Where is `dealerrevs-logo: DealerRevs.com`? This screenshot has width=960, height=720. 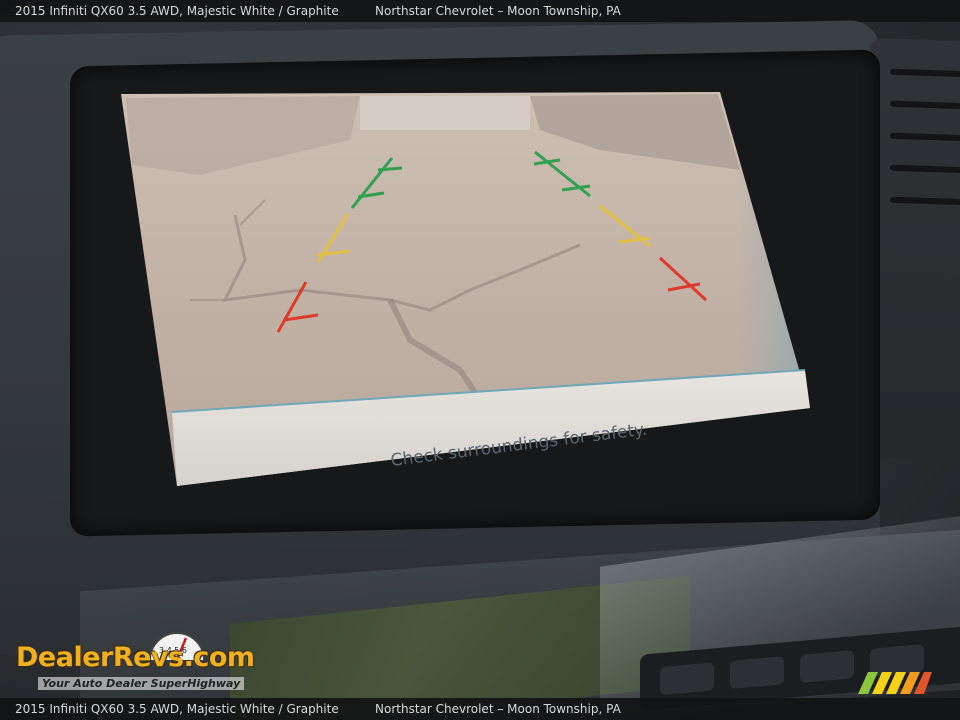 dealerrevs-logo: DealerRevs.com is located at coordinates (135, 657).